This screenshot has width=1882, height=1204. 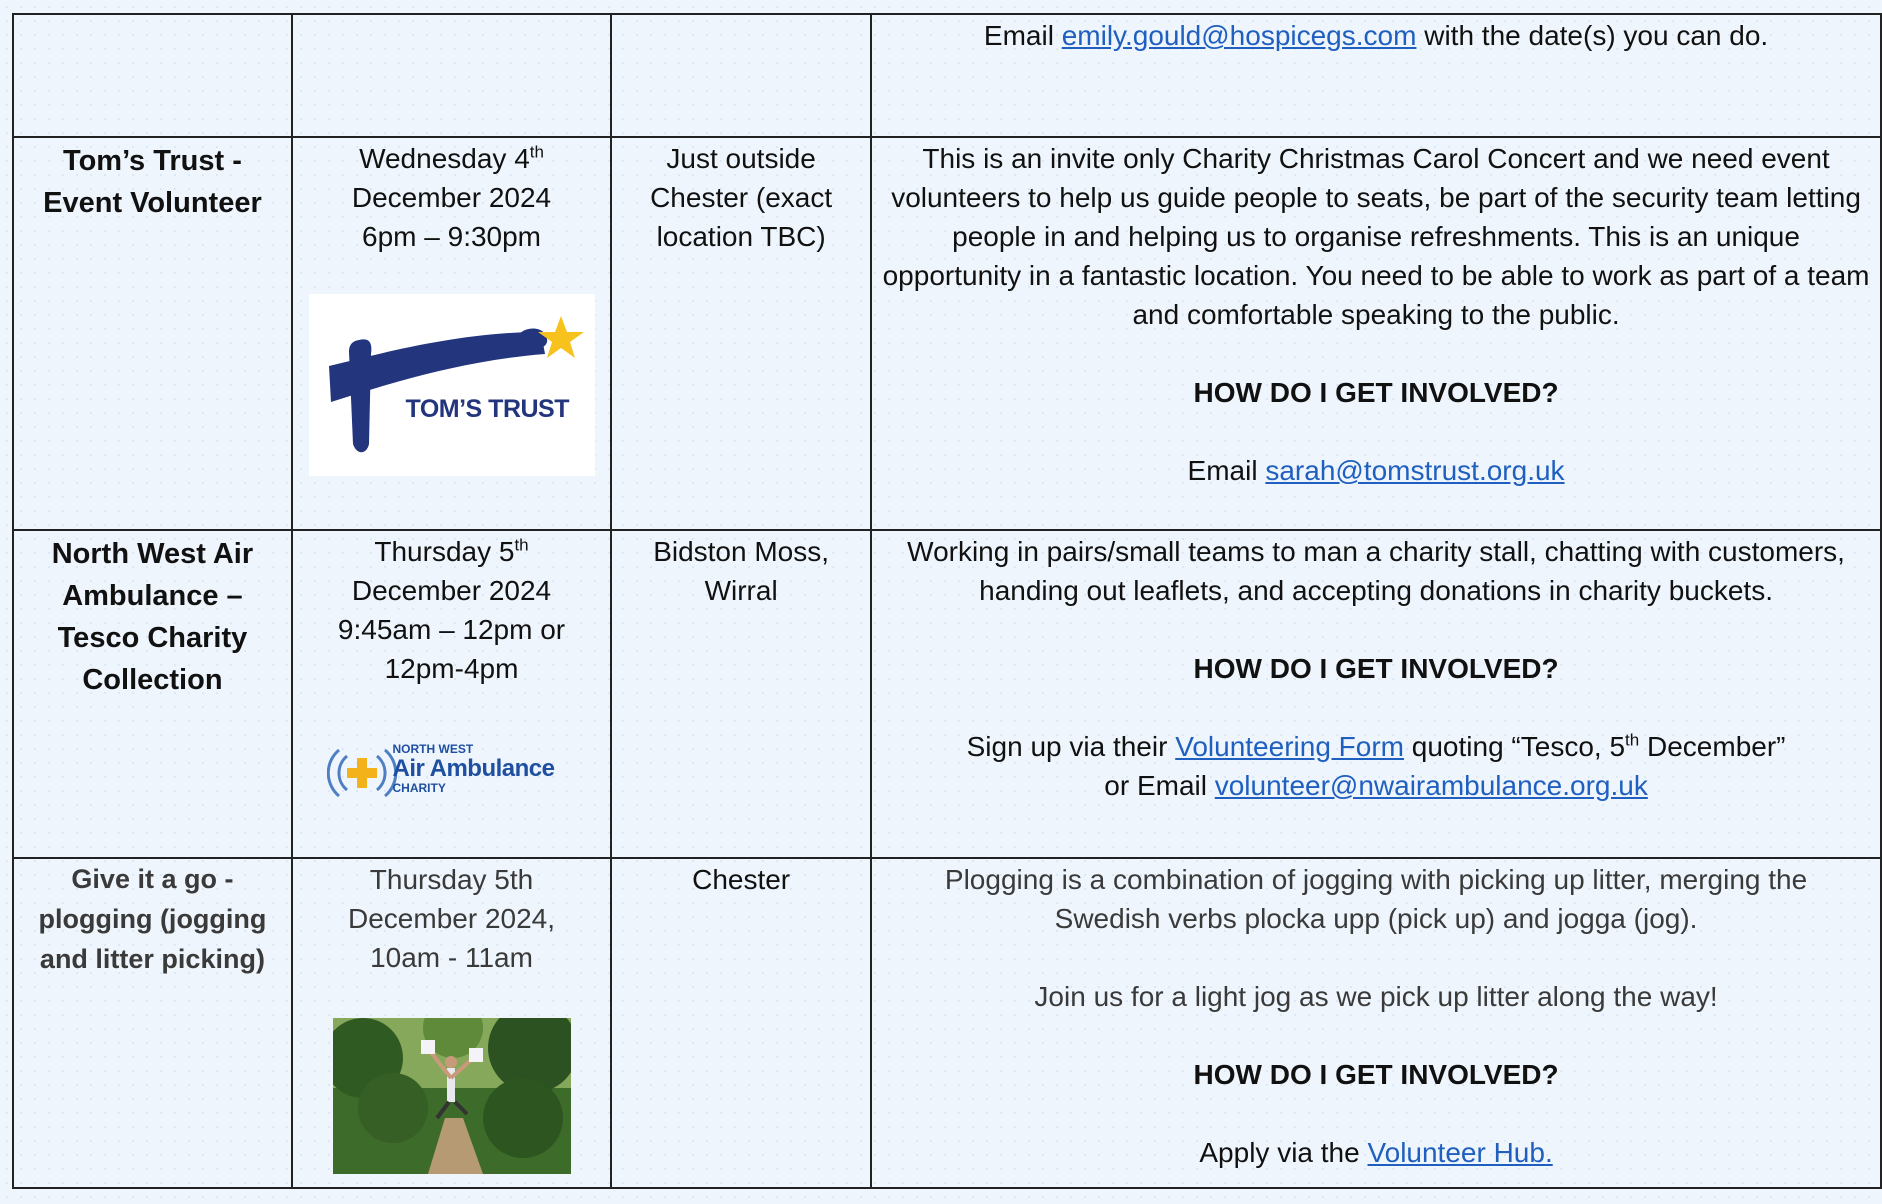 I want to click on toms-trust-logo-text: TOM’S TRUST, so click(x=487, y=409).